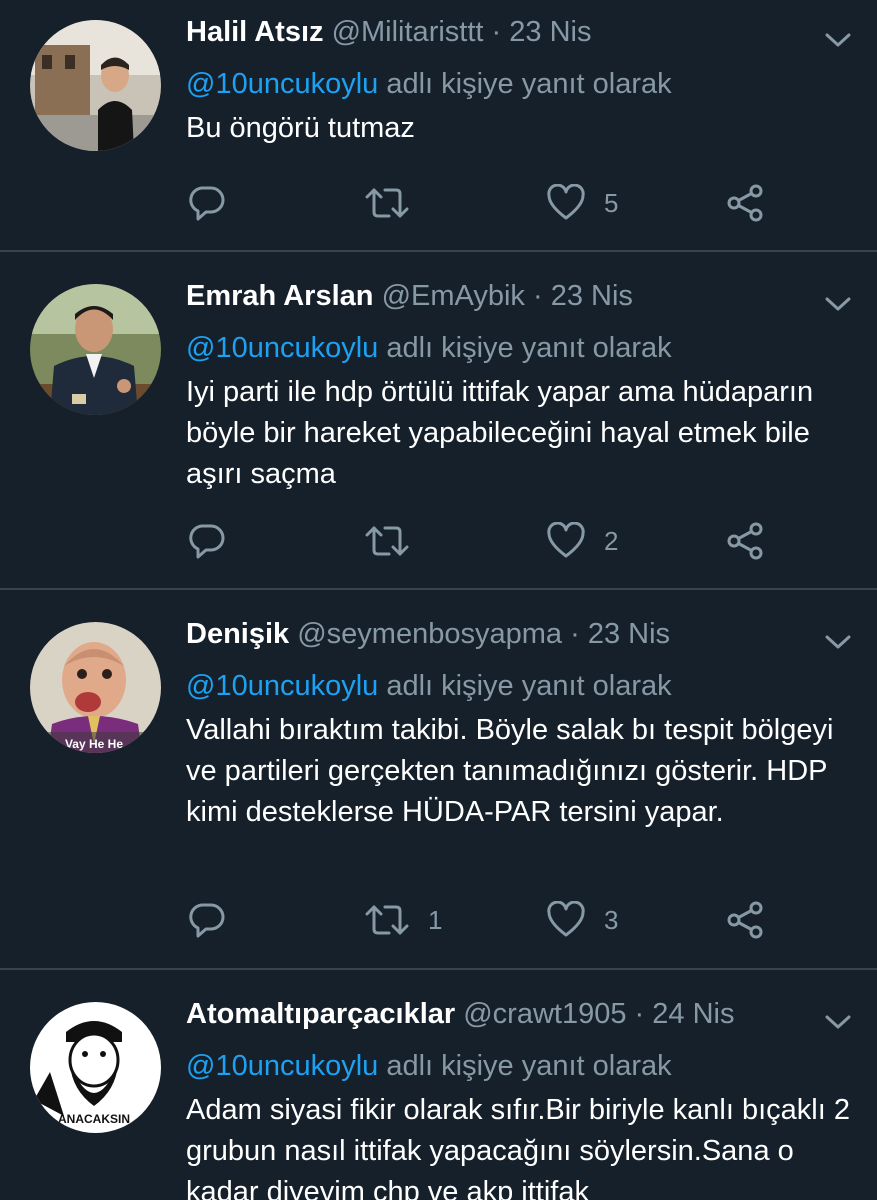  Describe the element at coordinates (95, 687) in the screenshot. I see `avatar: Vay He He` at that location.